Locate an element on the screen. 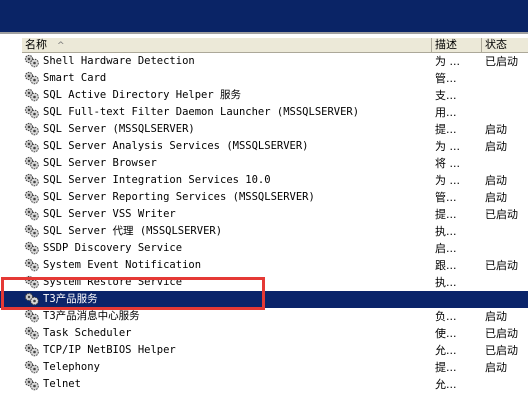 Image resolution: width=528 pixels, height=394 pixels. service-name: SQL Server VSS Writer is located at coordinates (109, 214).